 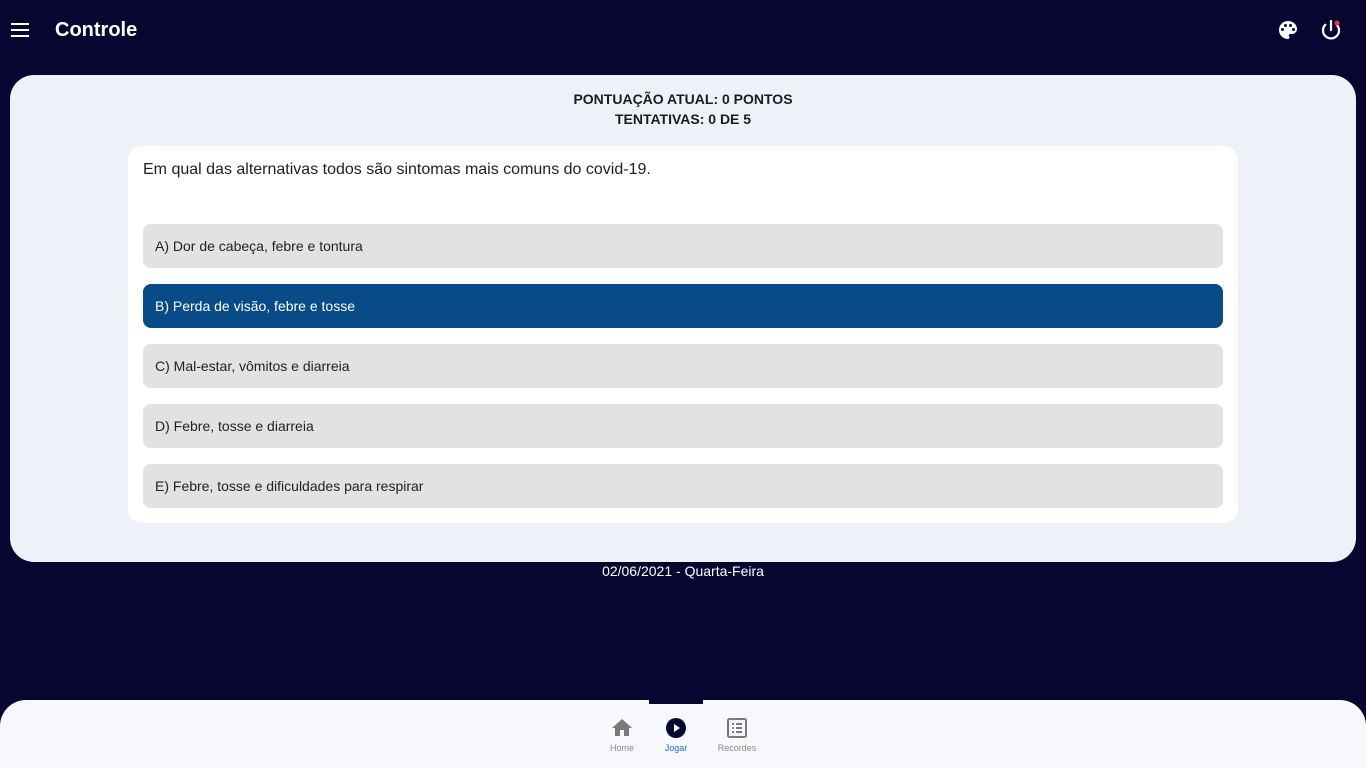 What do you see at coordinates (255, 306) in the screenshot?
I see `option-label: B) Perda de visão, febre e tosse` at bounding box center [255, 306].